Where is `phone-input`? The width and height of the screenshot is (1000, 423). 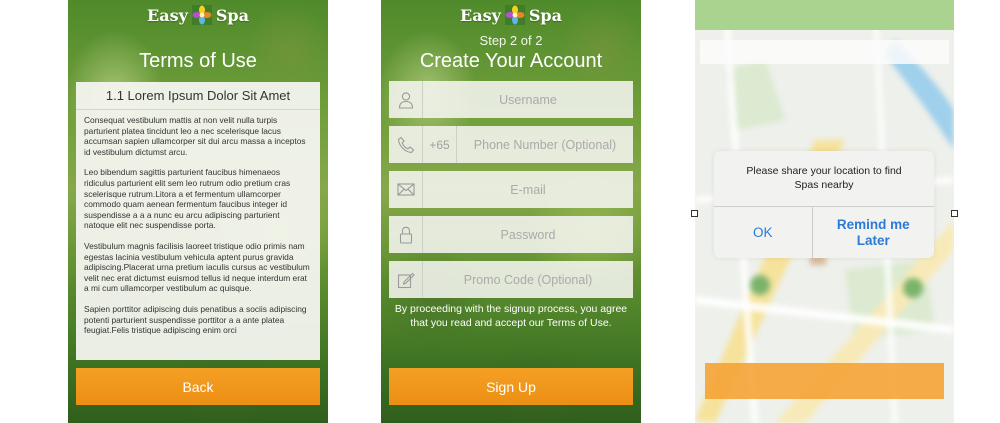 phone-input is located at coordinates (545, 144).